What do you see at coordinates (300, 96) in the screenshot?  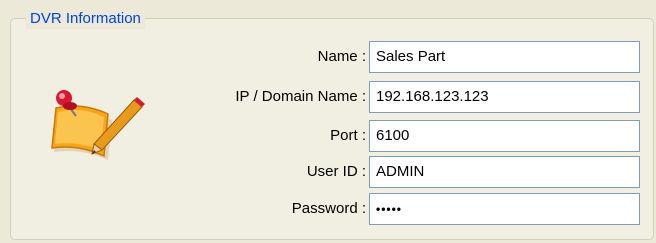 I see `ip-domain-name-label: IP / Domain Name :` at bounding box center [300, 96].